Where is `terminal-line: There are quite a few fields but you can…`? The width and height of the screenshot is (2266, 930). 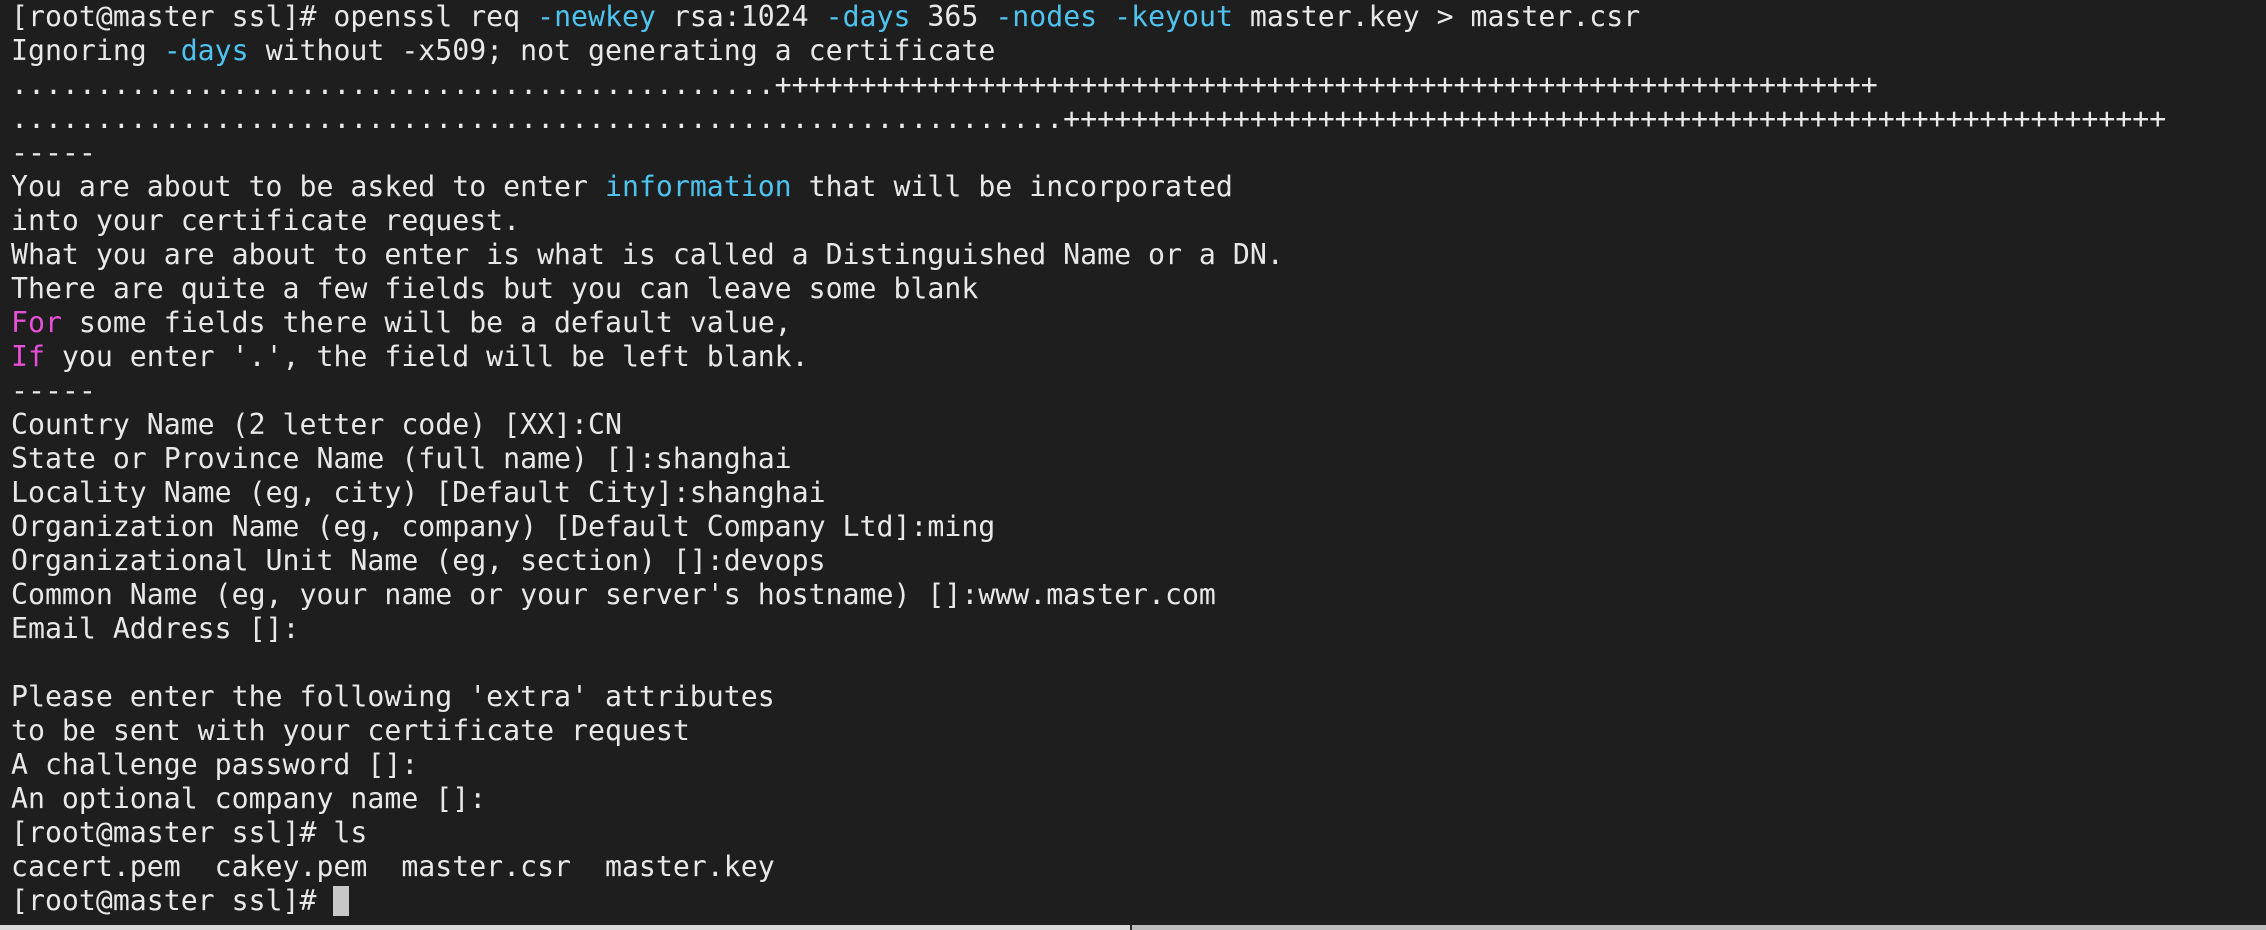
terminal-line: There are quite a few fields but you can… is located at coordinates (1138, 289).